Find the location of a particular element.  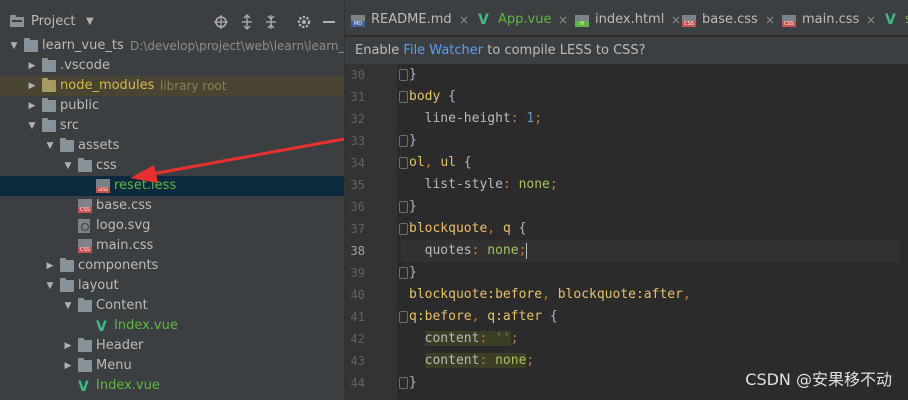

code-token: blockquote is located at coordinates (448, 228).